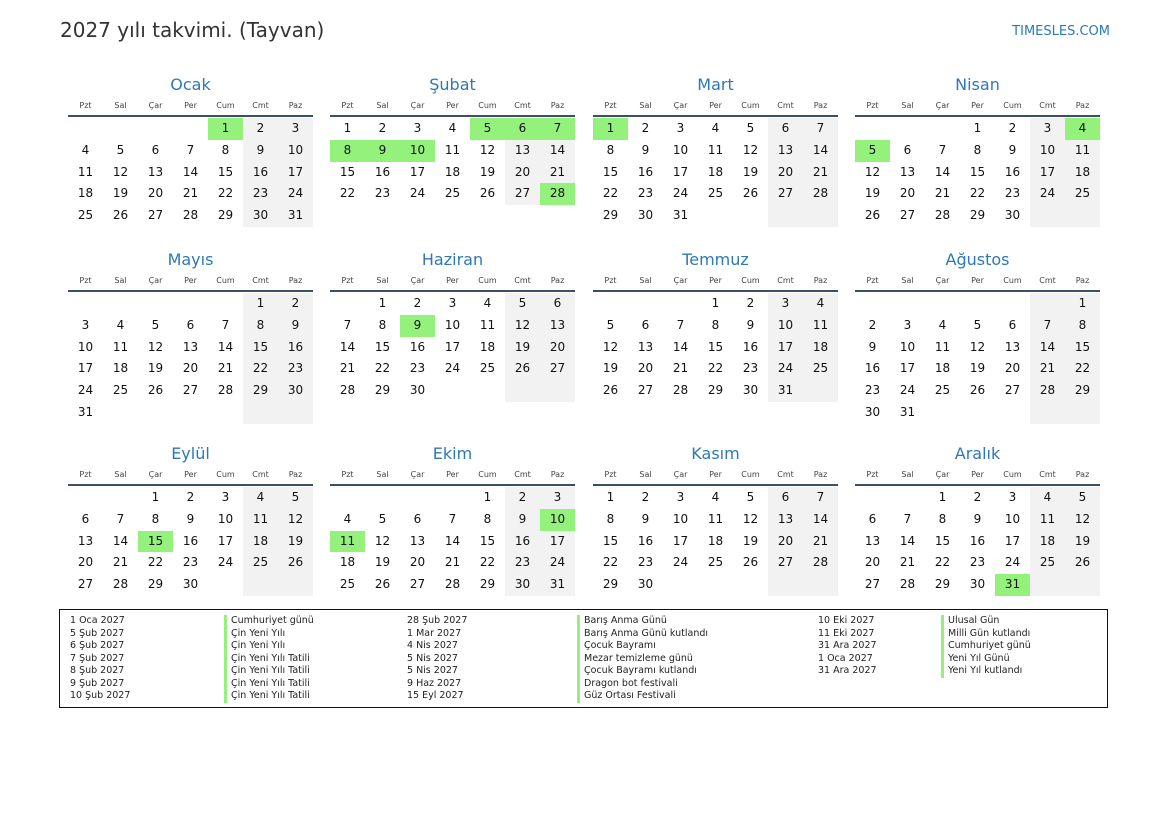  I want to click on day-cell: 6, so click(1012, 324).